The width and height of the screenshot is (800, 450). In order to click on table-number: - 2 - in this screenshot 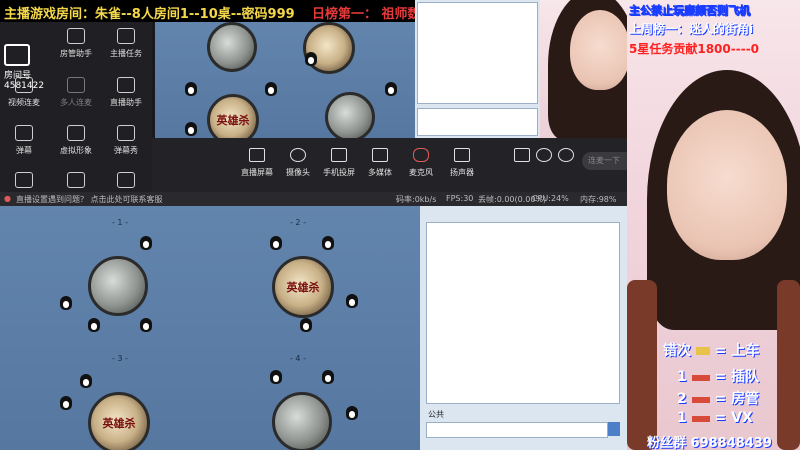, I will do `click(298, 222)`.